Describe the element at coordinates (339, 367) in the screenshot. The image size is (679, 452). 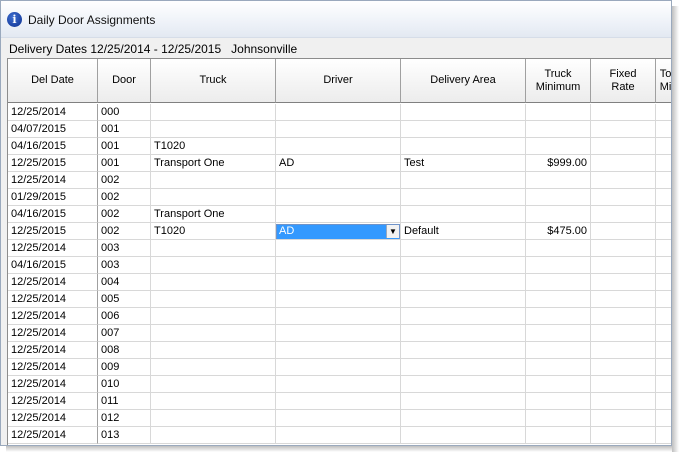
I see `table-row: 12/25/2014 009` at that location.